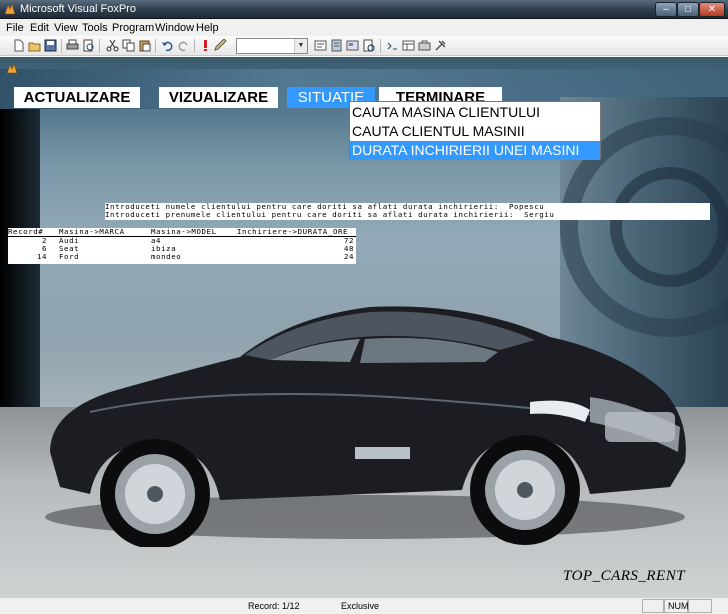  What do you see at coordinates (218, 97) in the screenshot?
I see `pad-vizualizare: VIZUALIZARE` at bounding box center [218, 97].